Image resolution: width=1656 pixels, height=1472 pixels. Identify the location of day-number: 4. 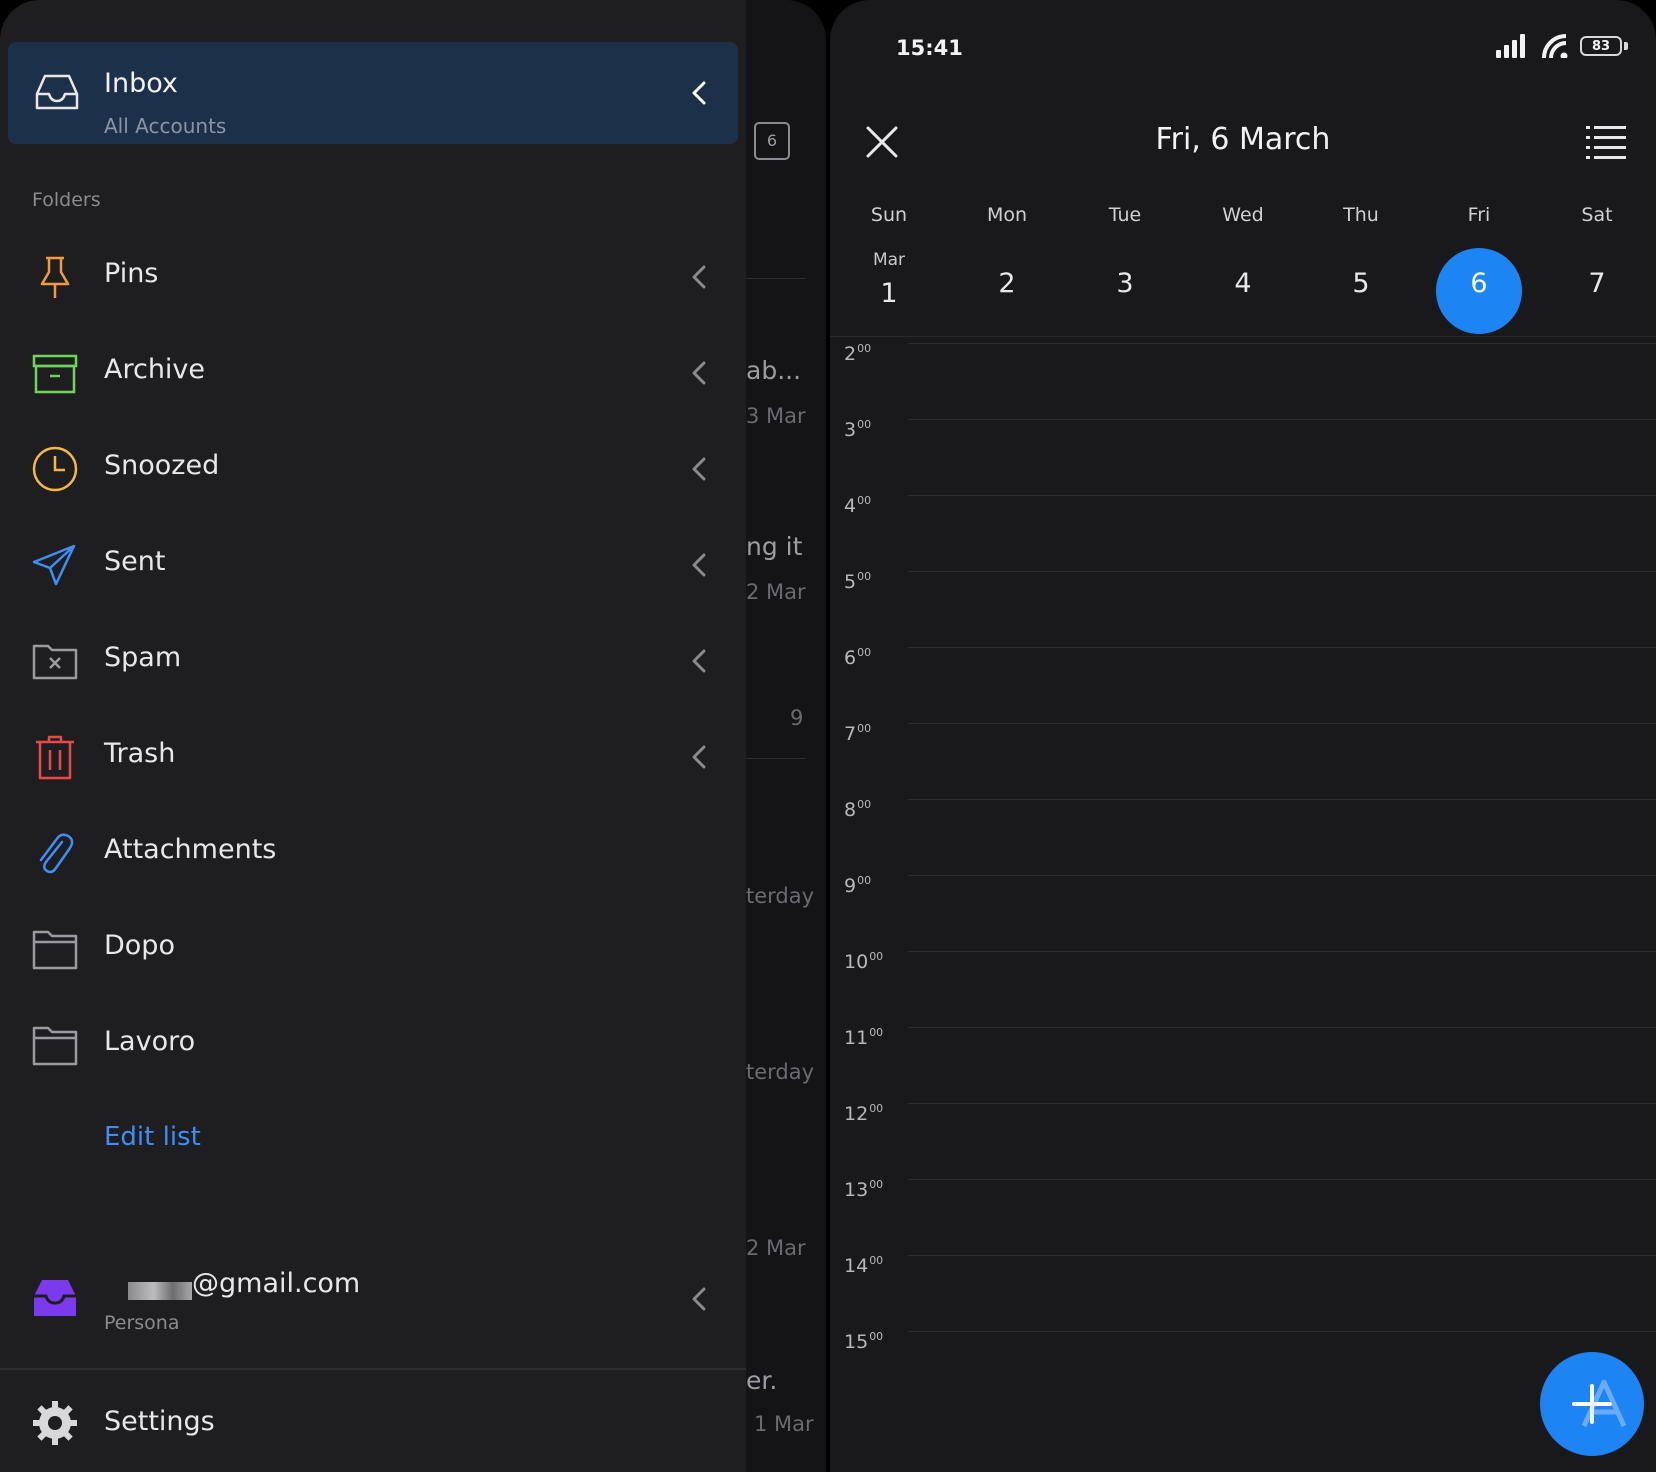
(1243, 283).